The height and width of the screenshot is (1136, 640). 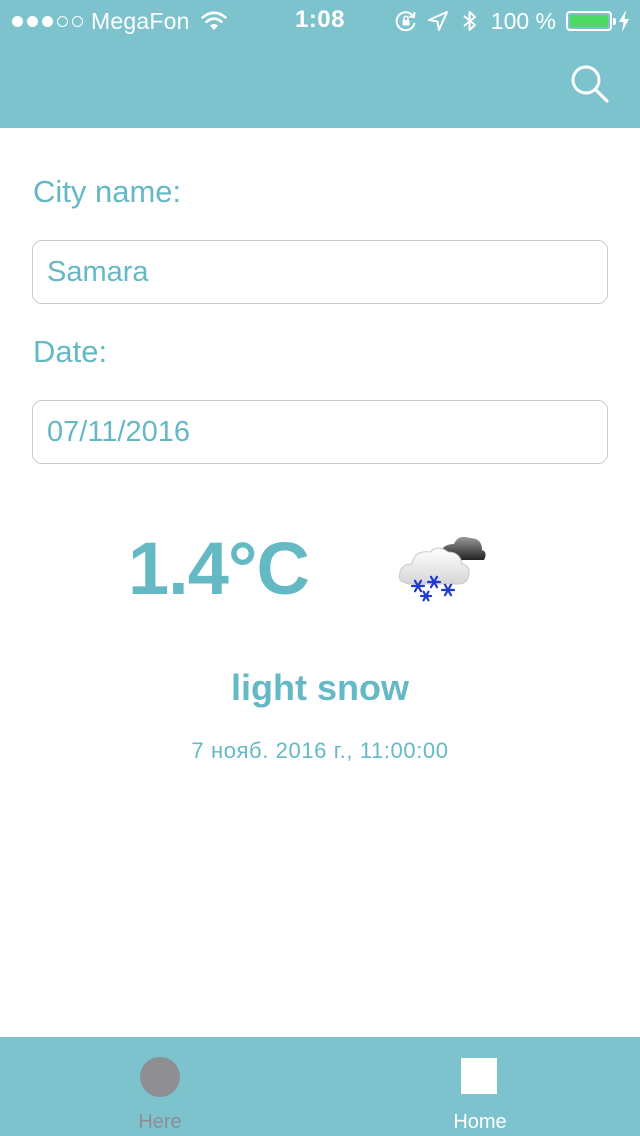 I want to click on tab-bar: Here Home, so click(x=320, y=1086).